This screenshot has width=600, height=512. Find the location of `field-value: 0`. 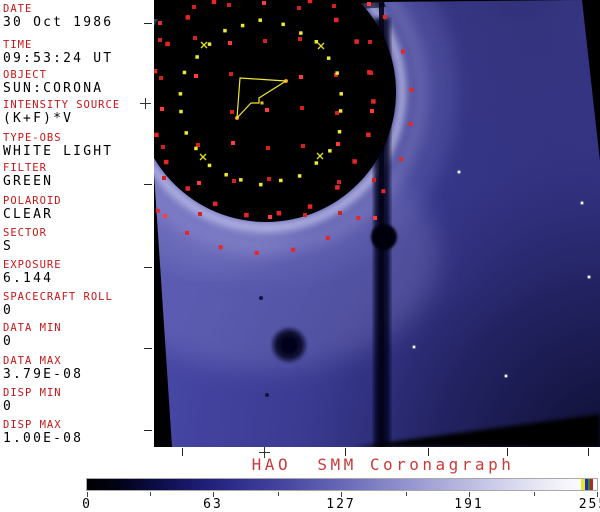

field-value: 0 is located at coordinates (8, 406).